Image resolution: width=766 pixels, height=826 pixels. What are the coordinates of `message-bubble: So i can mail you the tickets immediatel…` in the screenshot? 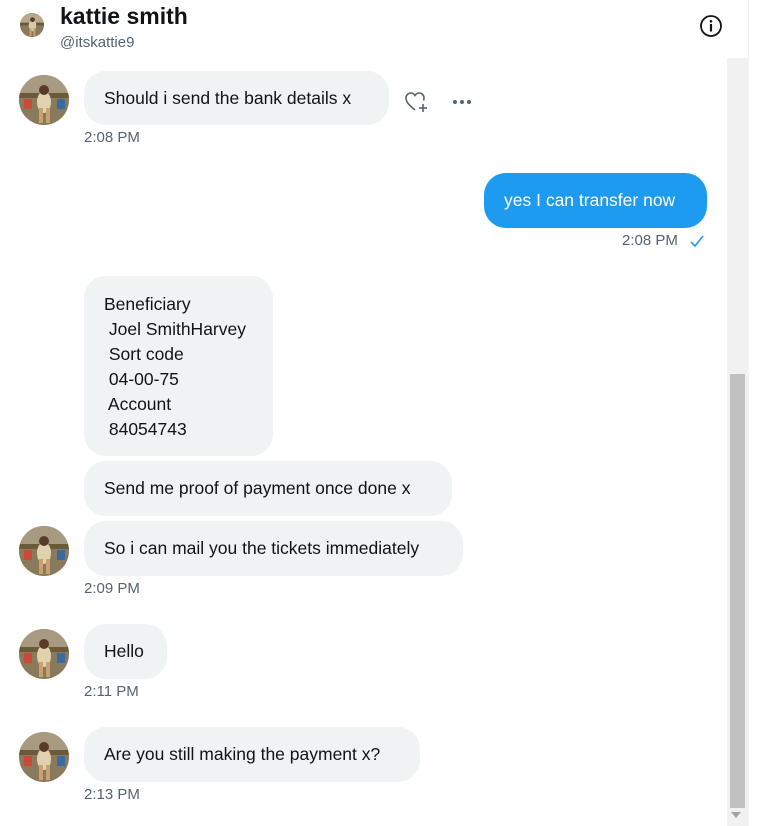 It's located at (273, 548).